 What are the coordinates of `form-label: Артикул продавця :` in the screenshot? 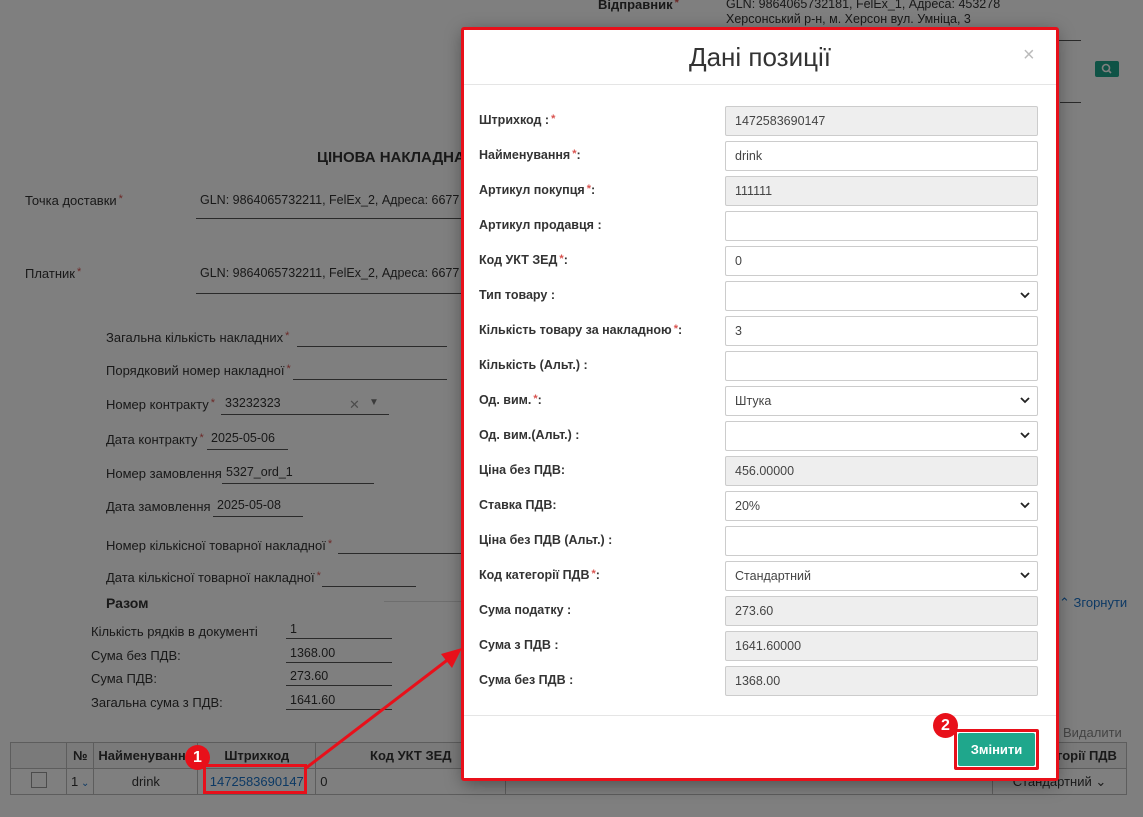 It's located at (540, 225).